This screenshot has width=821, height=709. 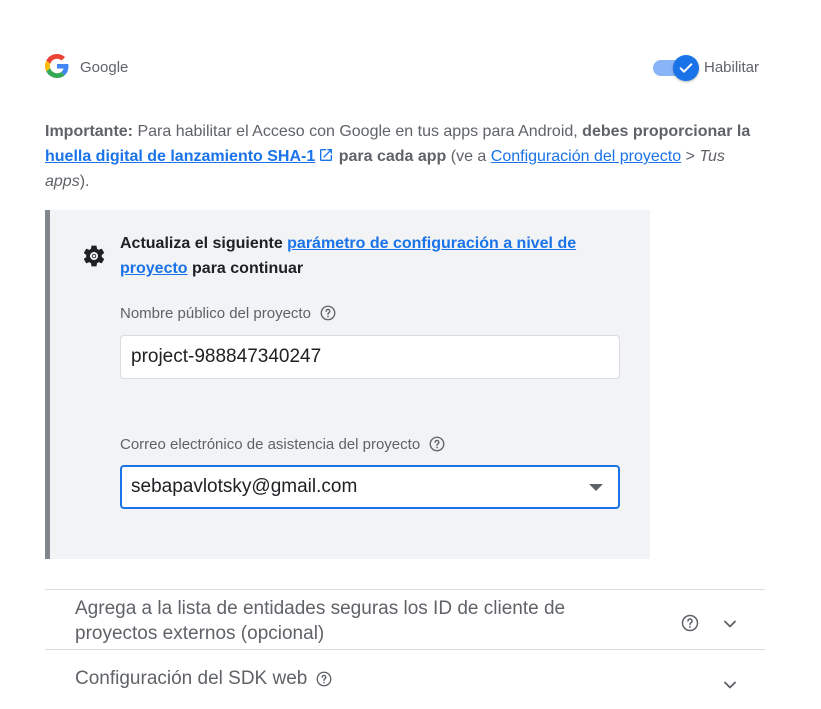 What do you see at coordinates (326, 155) in the screenshot?
I see `external-link-icon` at bounding box center [326, 155].